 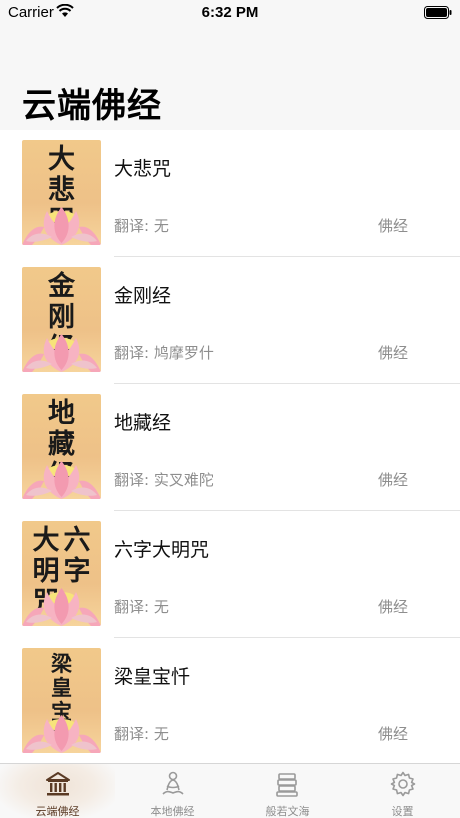 I want to click on status-bar: Carrier 6:32 PM, so click(x=230, y=13).